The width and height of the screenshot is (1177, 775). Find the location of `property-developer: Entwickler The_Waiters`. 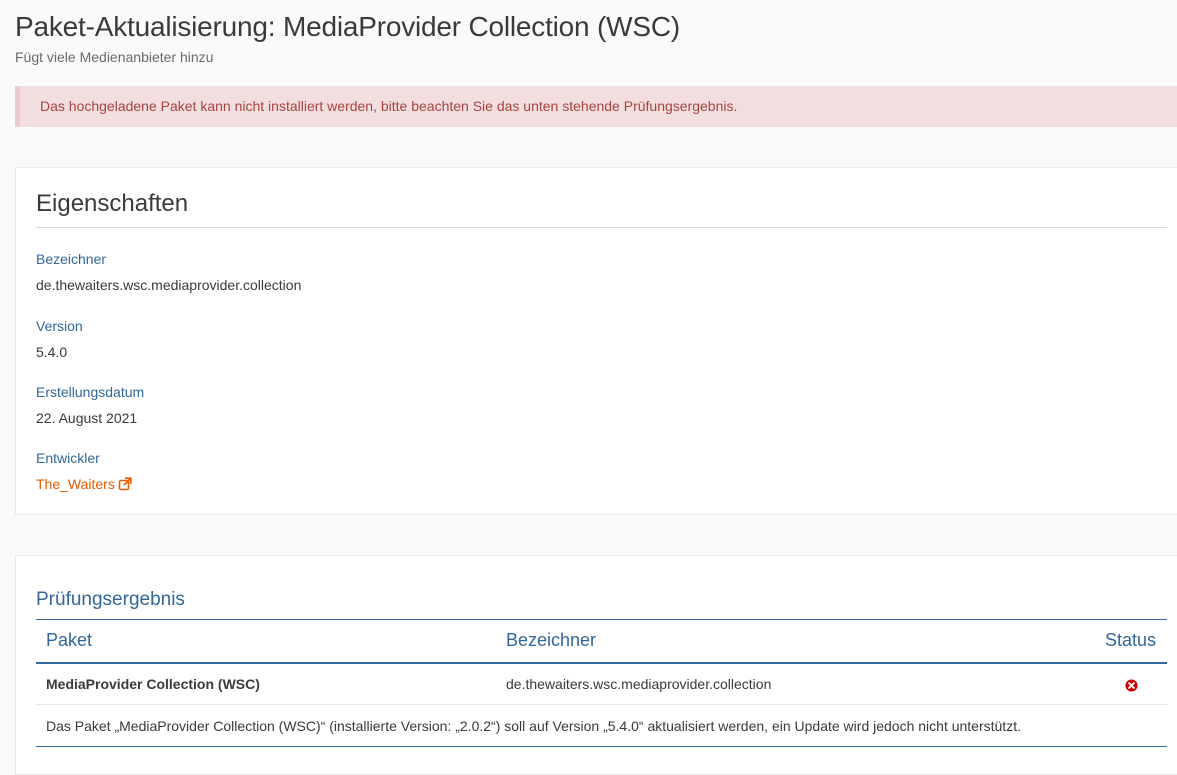

property-developer: Entwickler The_Waiters is located at coordinates (84, 471).